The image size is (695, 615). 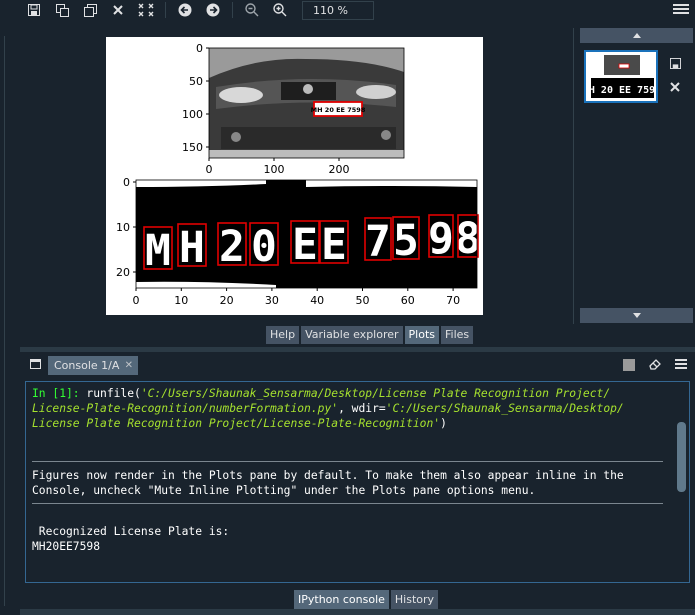 What do you see at coordinates (457, 335) in the screenshot?
I see `tab-files: Files` at bounding box center [457, 335].